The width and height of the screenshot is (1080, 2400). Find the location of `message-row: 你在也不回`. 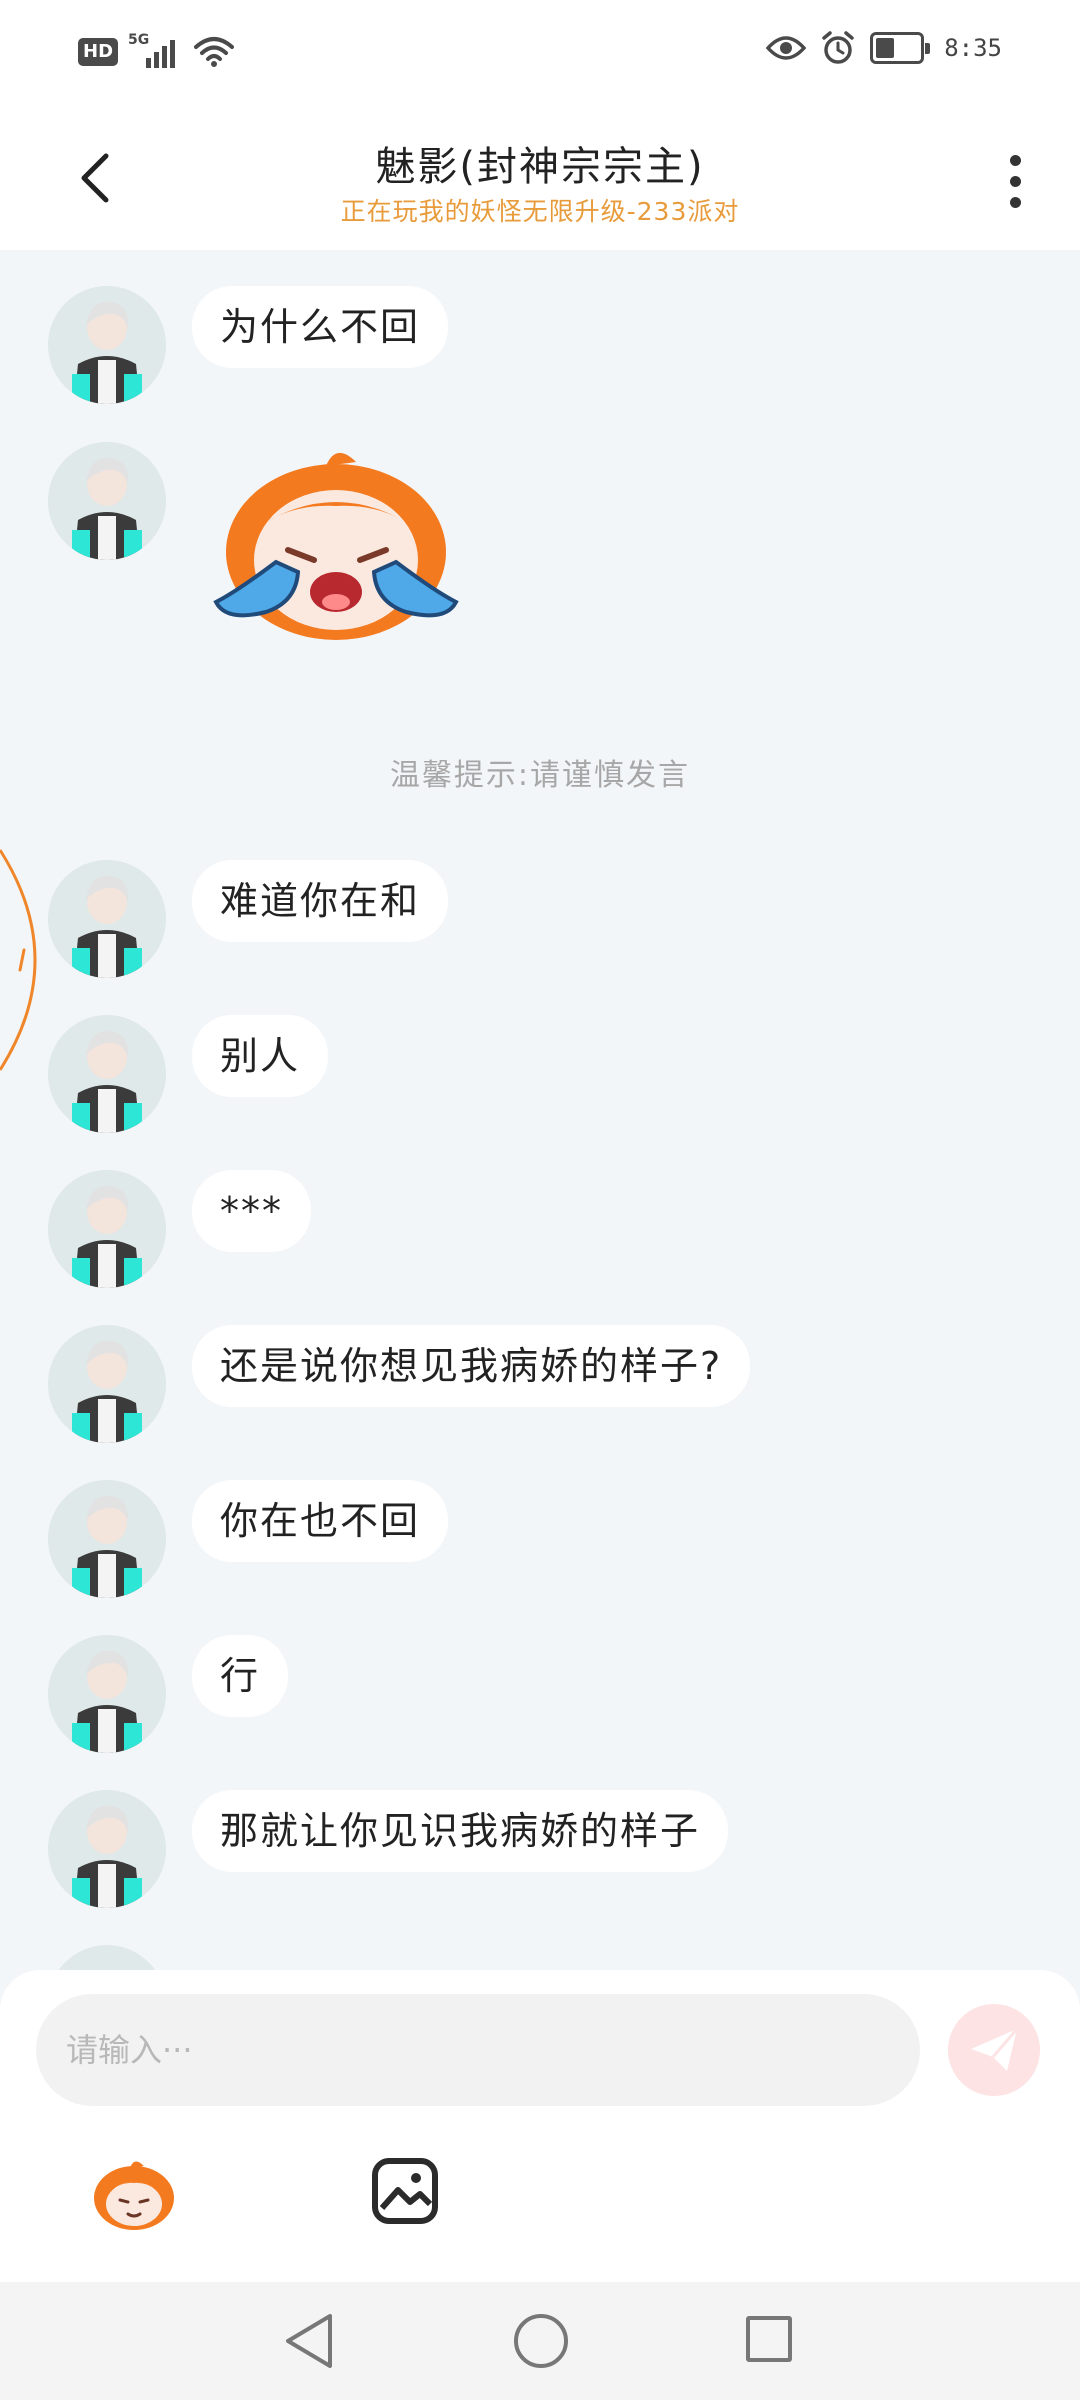

message-row: 你在也不回 is located at coordinates (248, 1539).